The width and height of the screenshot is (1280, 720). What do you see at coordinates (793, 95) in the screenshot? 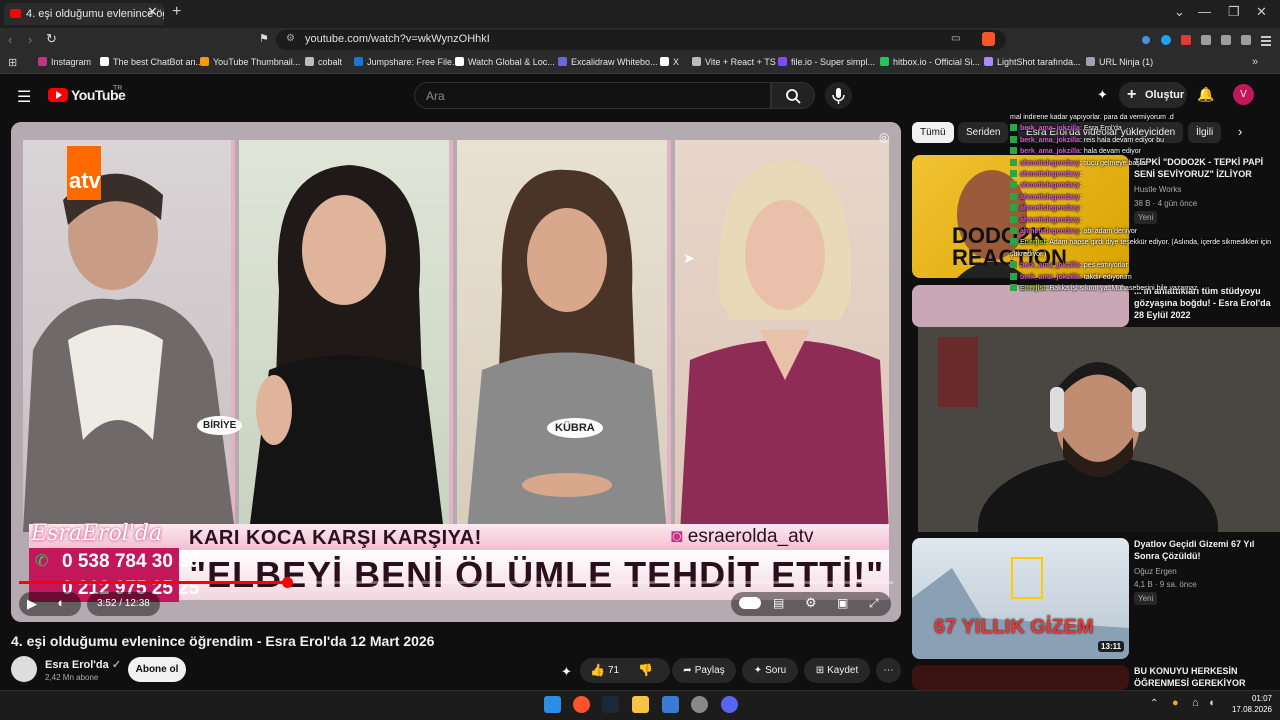
I see `search-button` at bounding box center [793, 95].